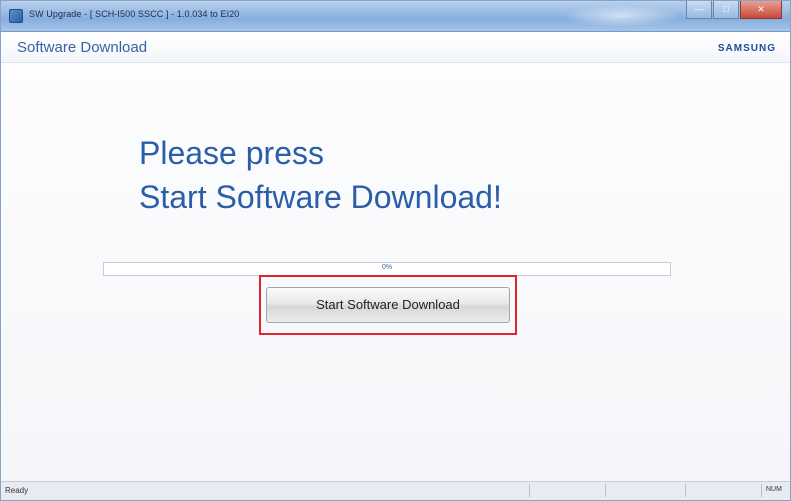  What do you see at coordinates (17, 490) in the screenshot?
I see `status-text: Ready` at bounding box center [17, 490].